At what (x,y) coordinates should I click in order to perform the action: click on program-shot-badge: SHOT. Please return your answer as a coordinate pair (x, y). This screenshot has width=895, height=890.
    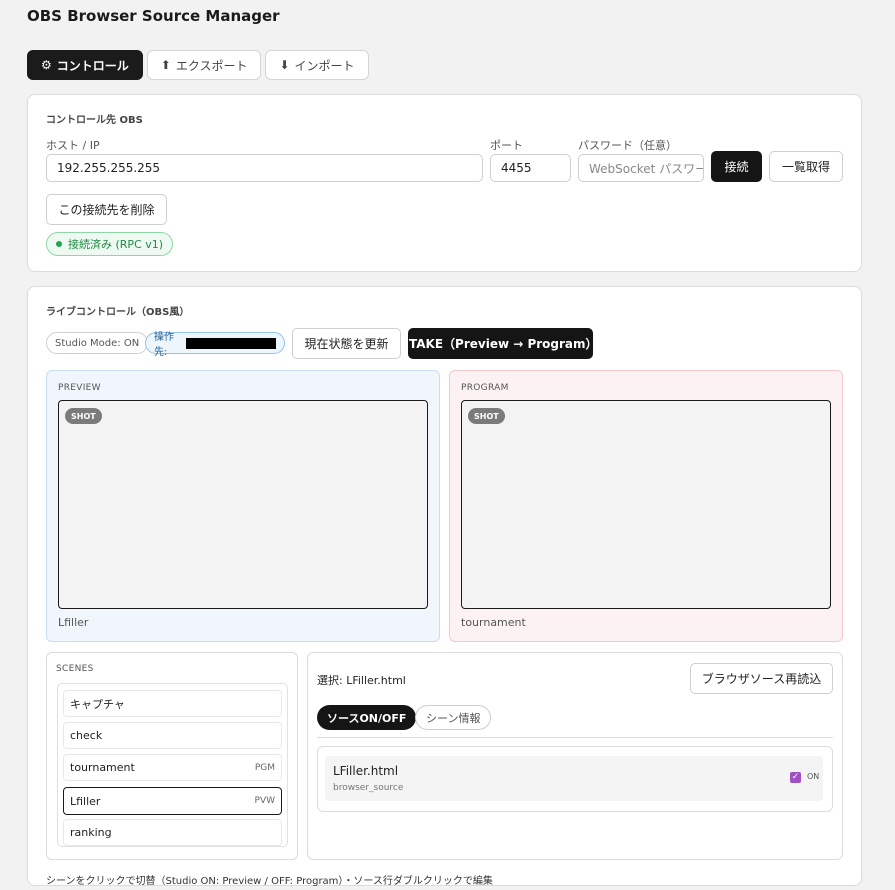
    Looking at the image, I should click on (486, 416).